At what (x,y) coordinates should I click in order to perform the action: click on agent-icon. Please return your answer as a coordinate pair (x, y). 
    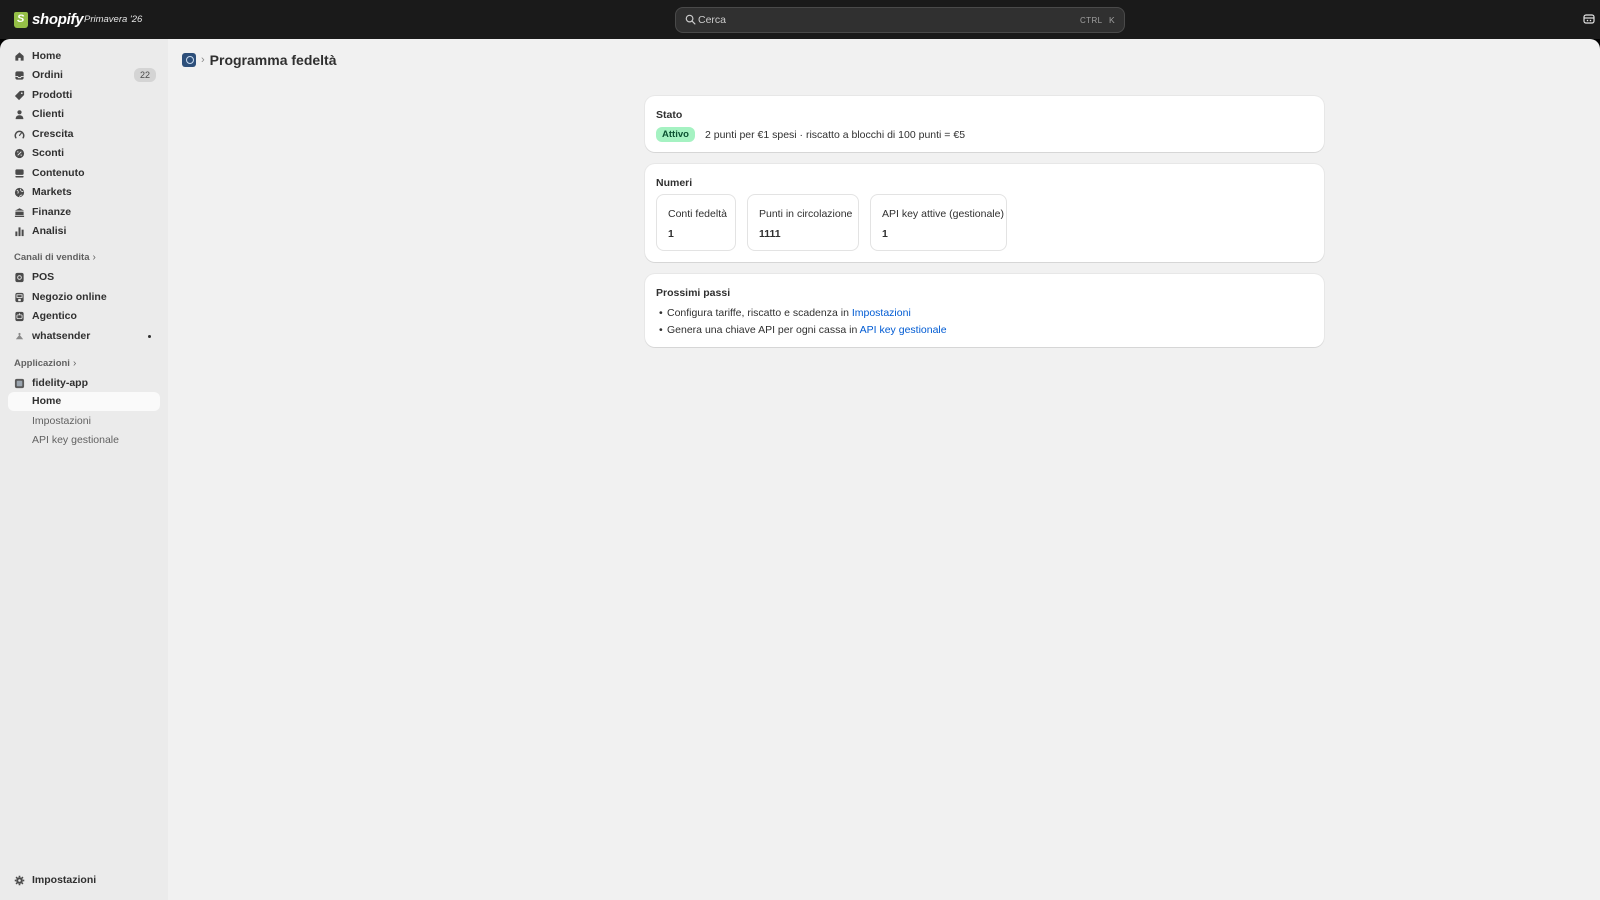
    Looking at the image, I should click on (19, 316).